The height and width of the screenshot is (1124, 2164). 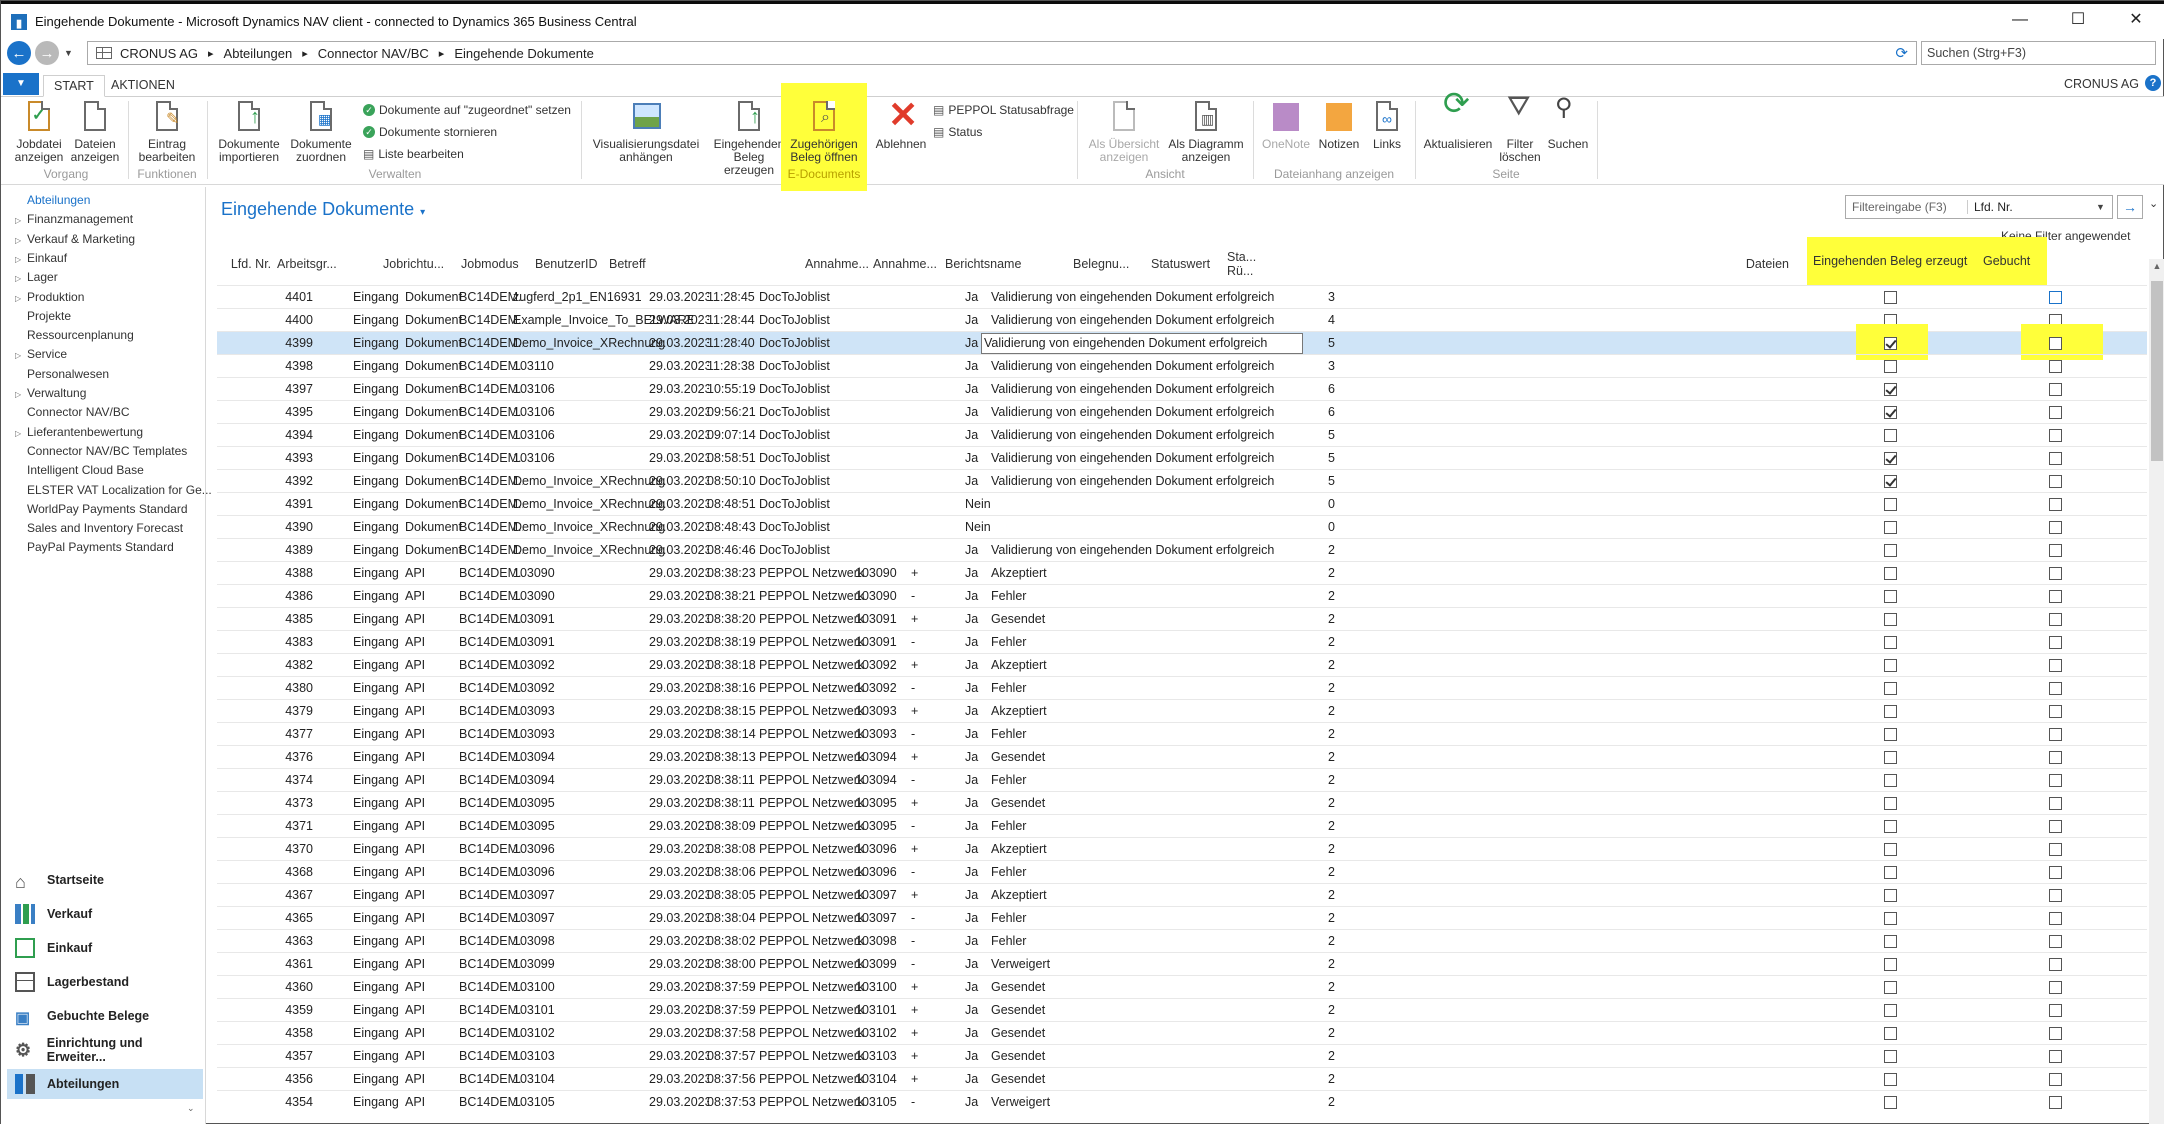 What do you see at coordinates (430, 132) in the screenshot?
I see `dokumente-stornieren-button: ✓ Dokumente stornieren` at bounding box center [430, 132].